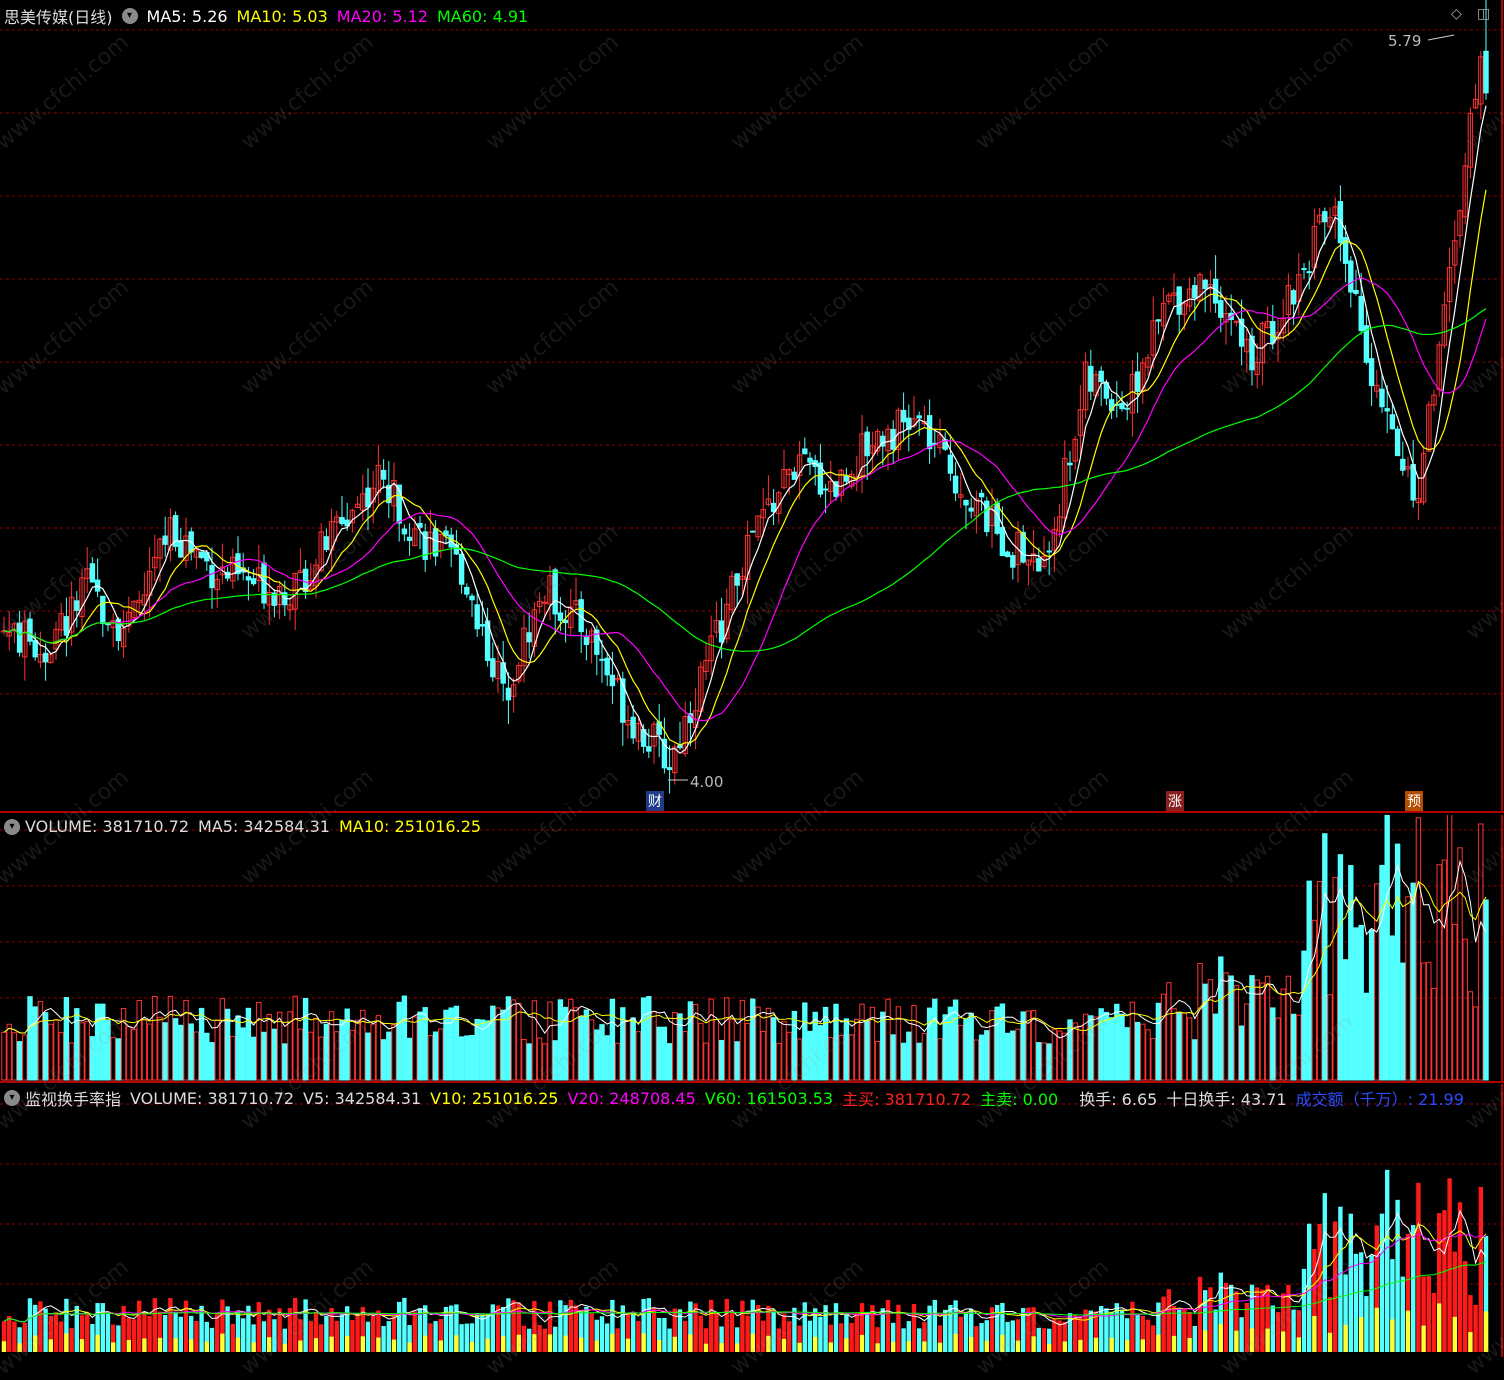 The width and height of the screenshot is (1504, 1380). I want to click on volume-dropdown-icon: ▾, so click(12, 826).